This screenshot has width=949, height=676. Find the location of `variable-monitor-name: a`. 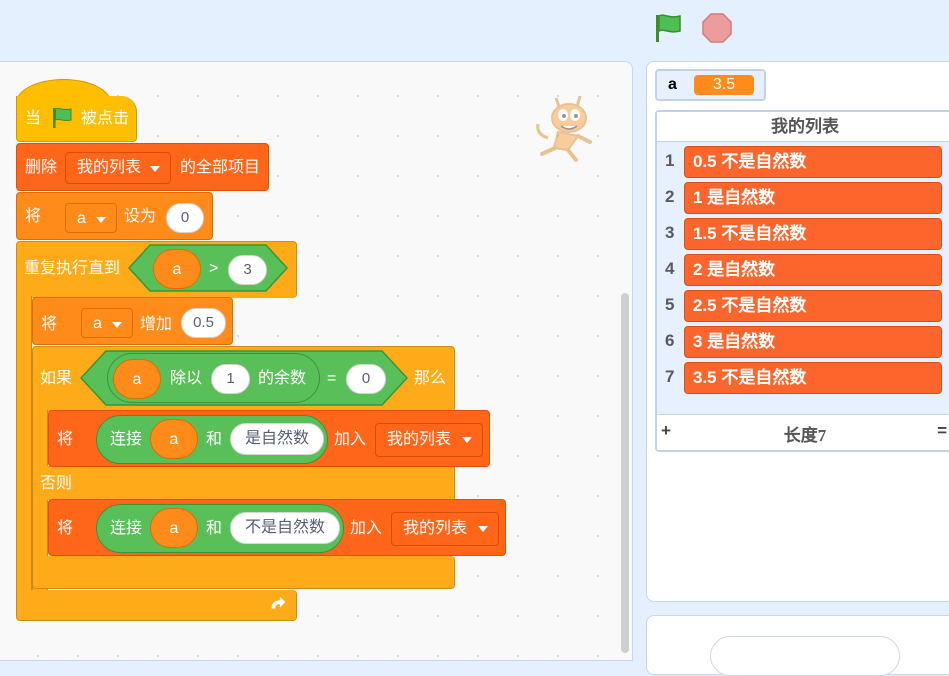

variable-monitor-name: a is located at coordinates (672, 84).